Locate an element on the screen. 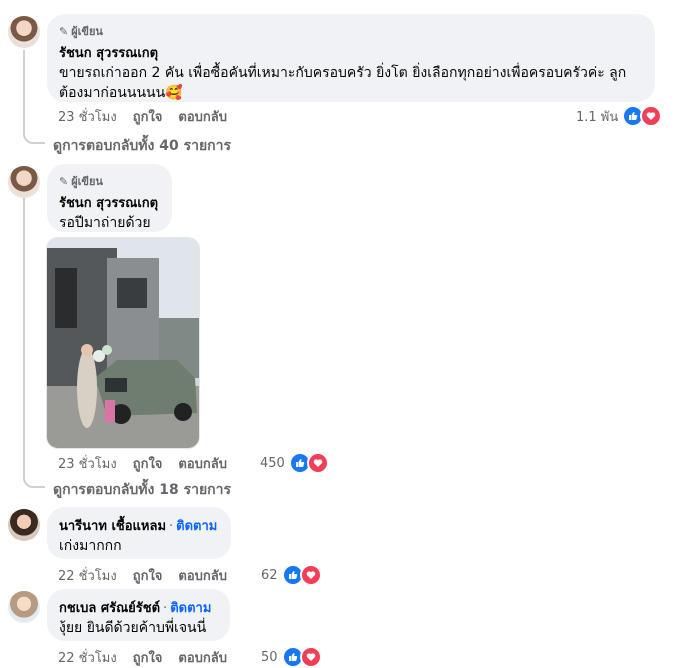 The image size is (690, 668). comment-bubble: นารีนาท เชื้อแหลม · ติดตาม เก่งมากกก is located at coordinates (139, 533).